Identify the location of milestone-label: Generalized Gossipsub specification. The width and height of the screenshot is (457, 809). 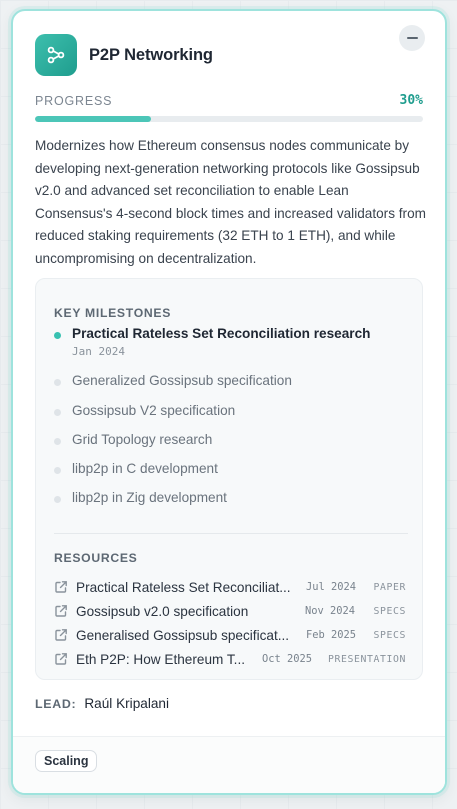
(182, 380).